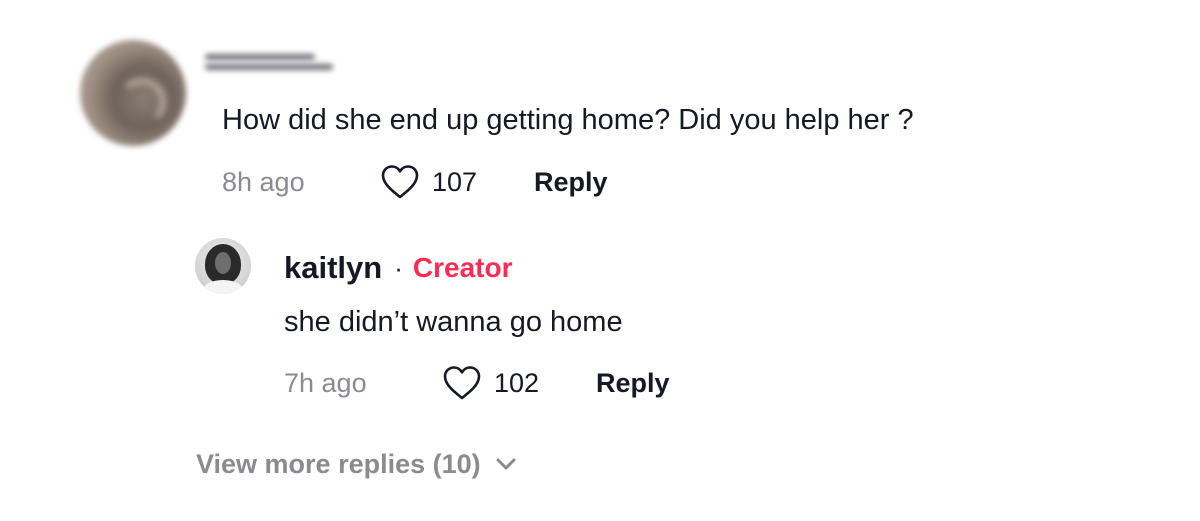 Image resolution: width=1200 pixels, height=521 pixels. I want to click on reply-timestamp: 7h ago, so click(325, 382).